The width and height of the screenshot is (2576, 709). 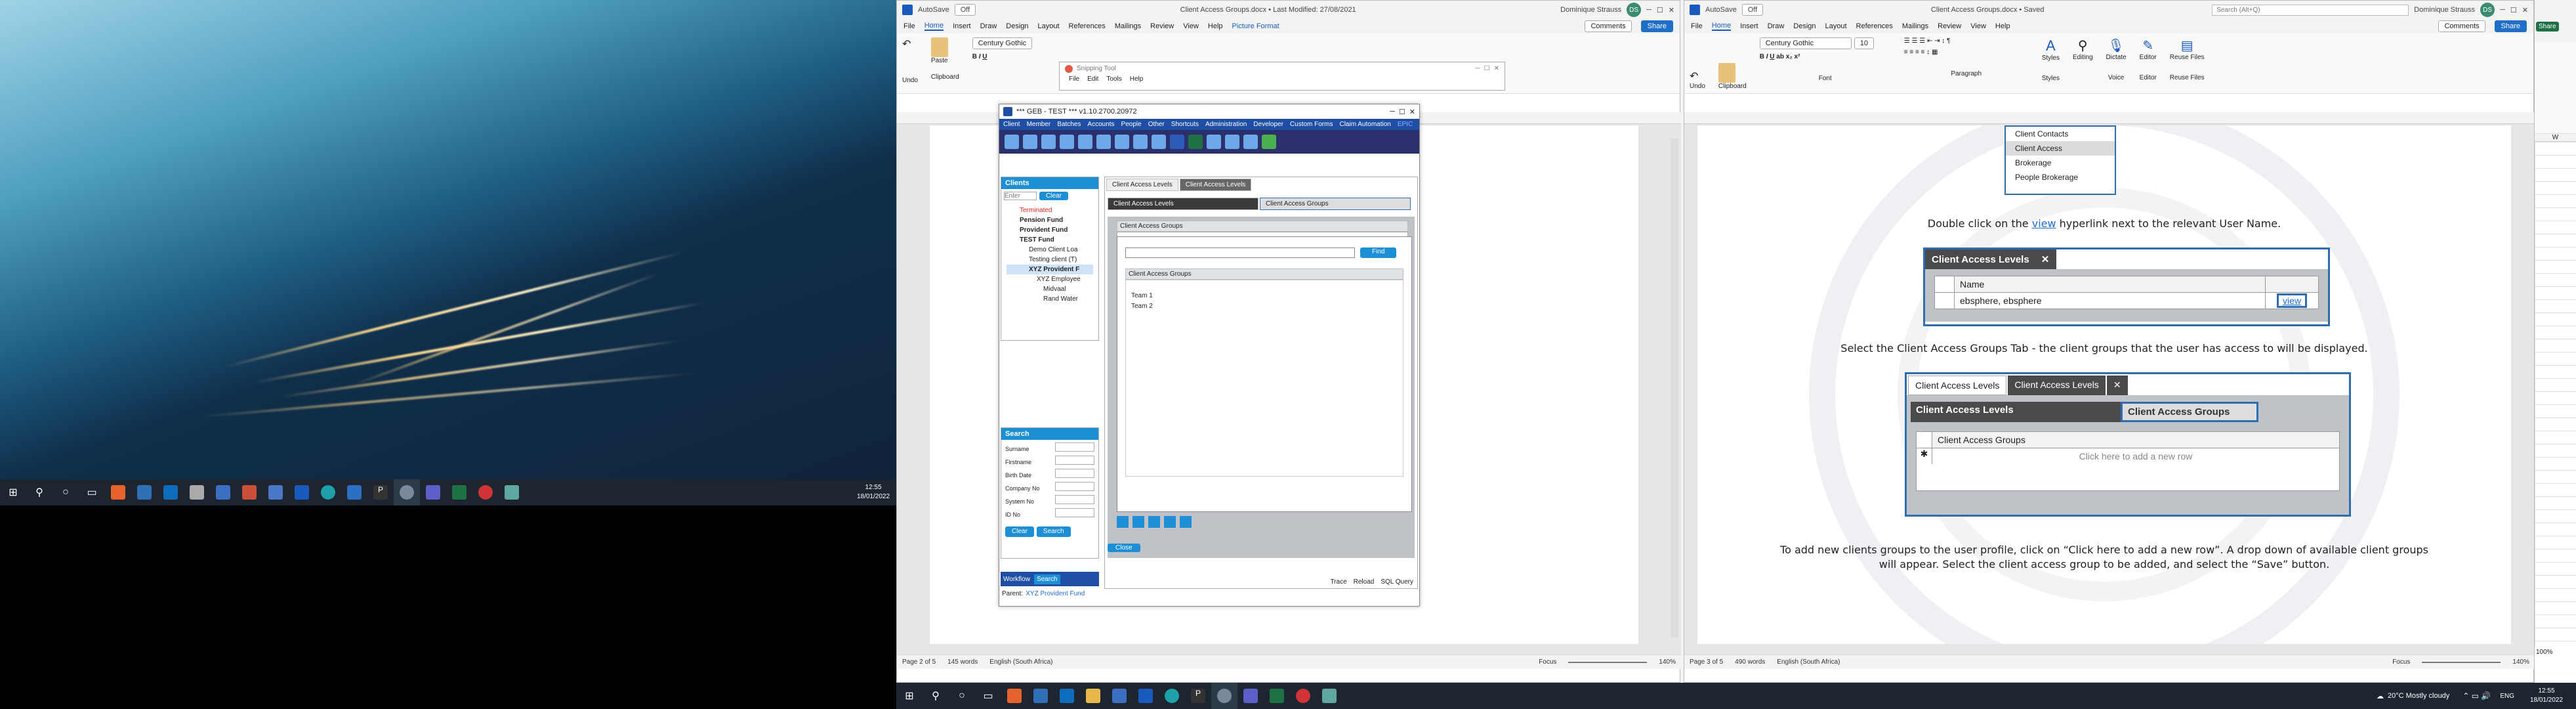 What do you see at coordinates (1021, 662) in the screenshot?
I see `language: English (South Africa)` at bounding box center [1021, 662].